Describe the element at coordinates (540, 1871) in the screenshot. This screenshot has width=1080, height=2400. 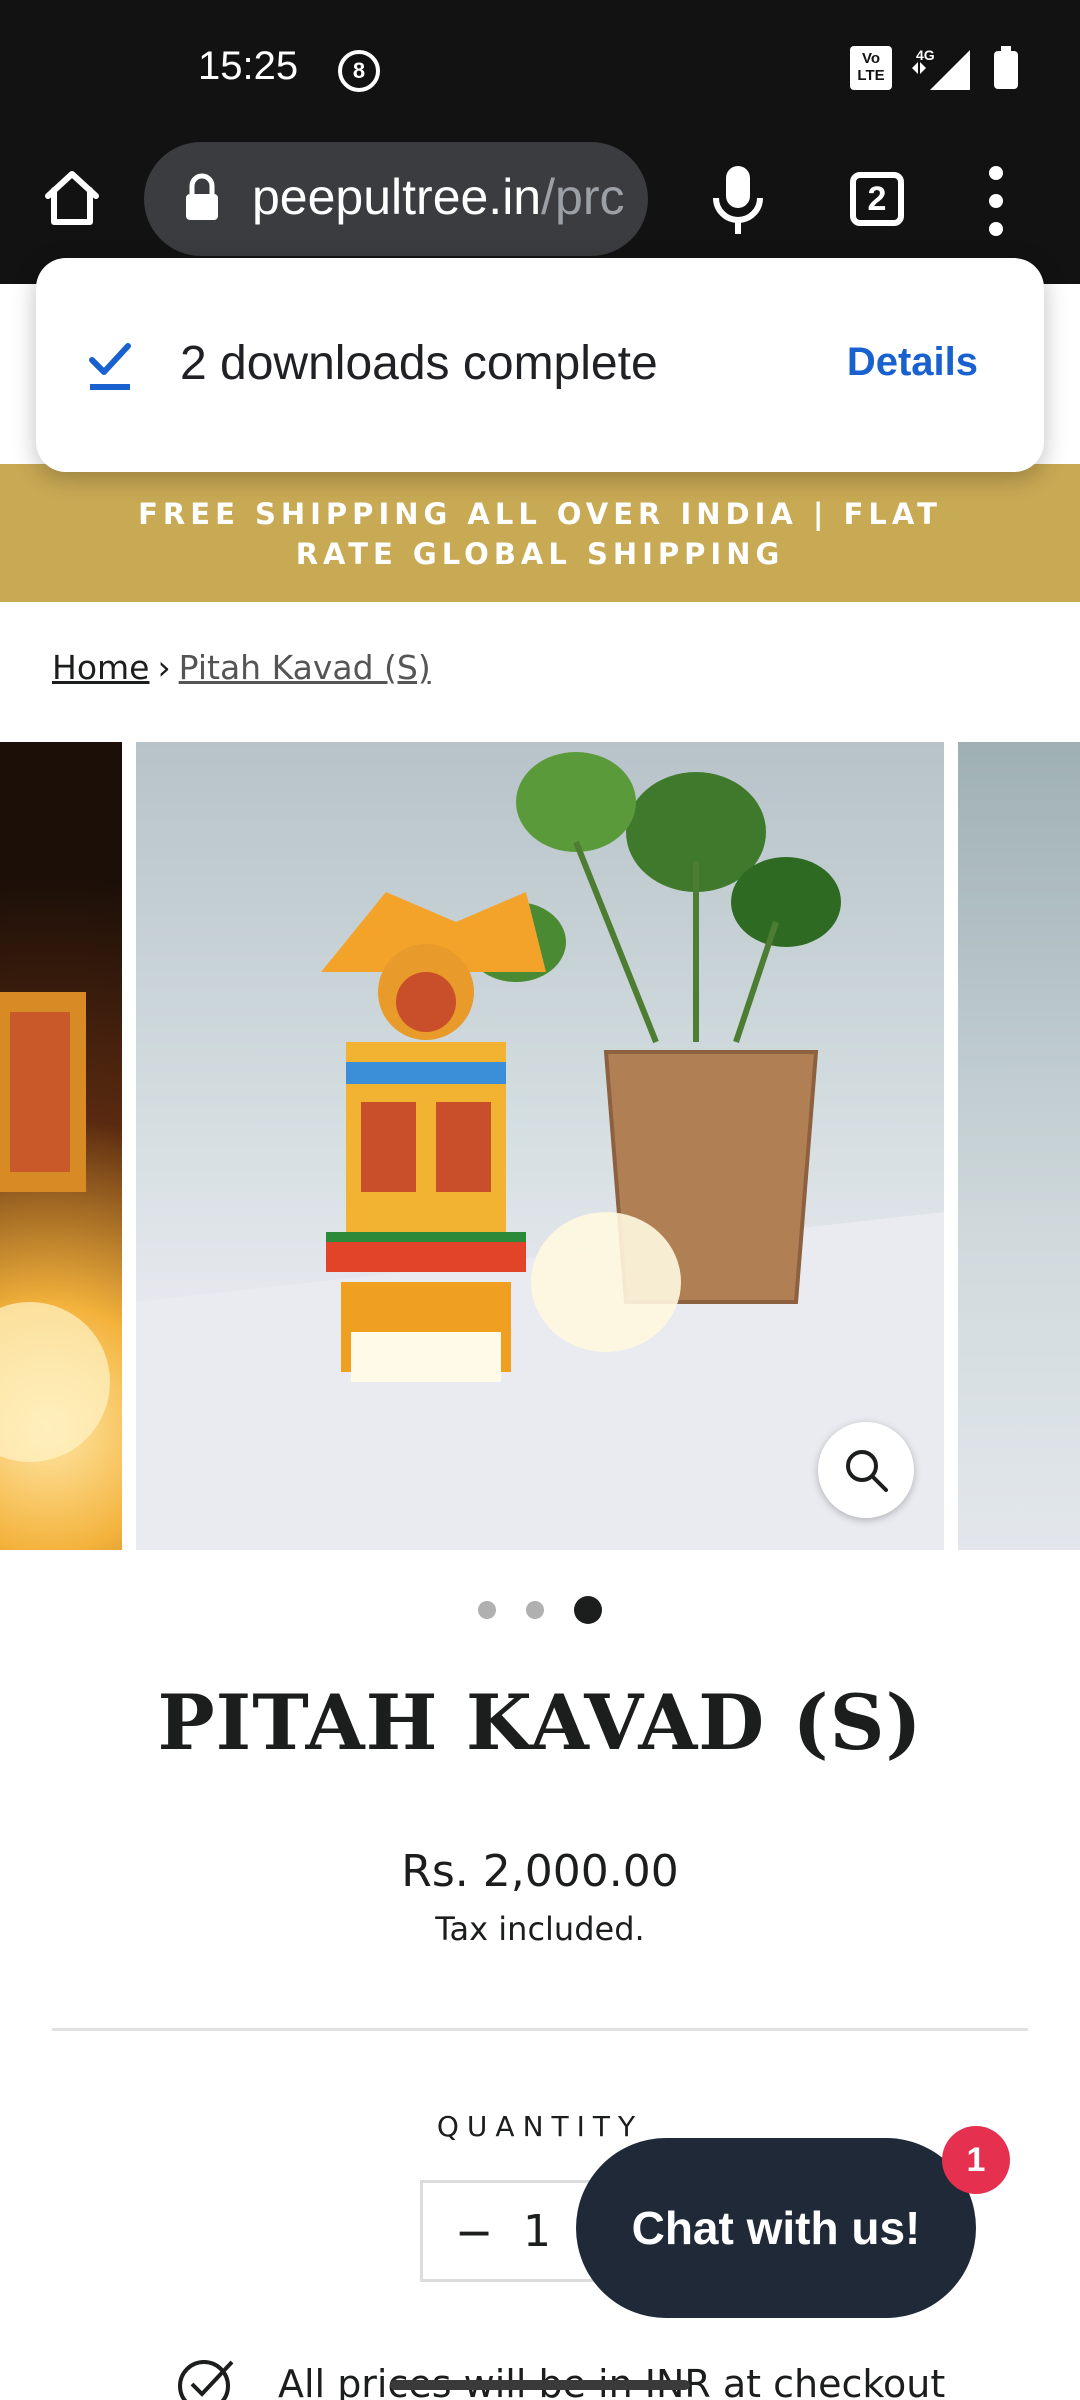
I see `product-price: Rs. 2,000.00` at that location.